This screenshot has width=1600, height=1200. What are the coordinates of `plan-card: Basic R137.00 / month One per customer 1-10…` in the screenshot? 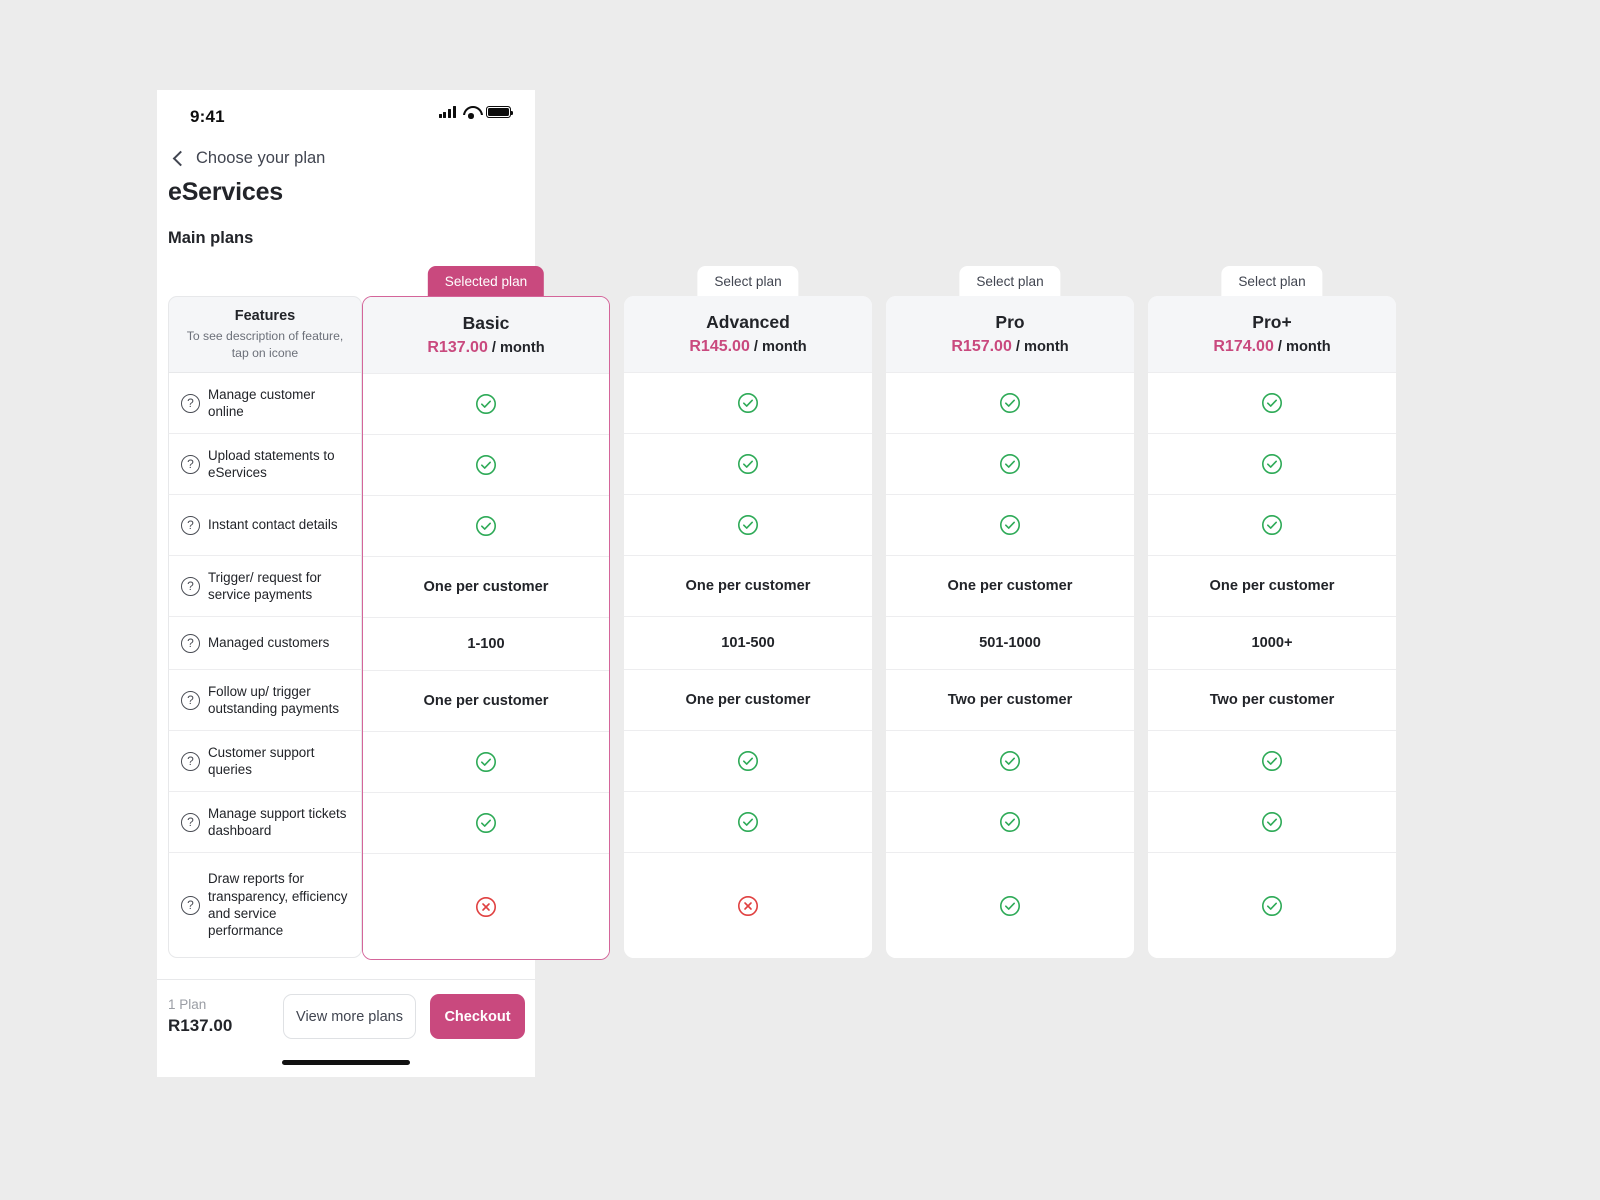 It's located at (486, 628).